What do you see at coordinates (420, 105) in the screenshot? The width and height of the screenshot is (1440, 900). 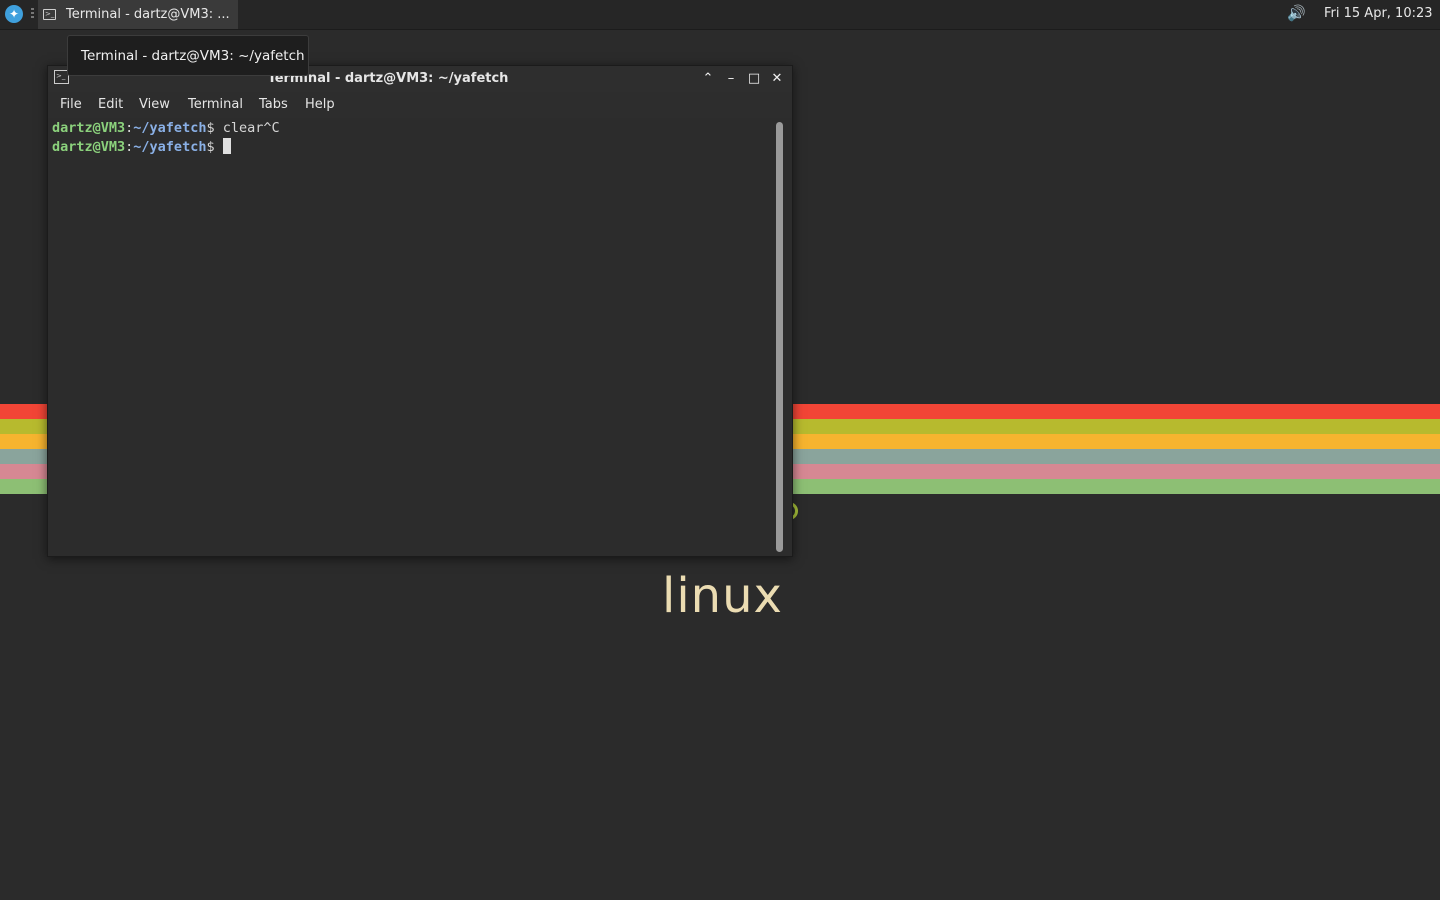 I see `menu-bar: File Edit View Terminal Tabs Help` at bounding box center [420, 105].